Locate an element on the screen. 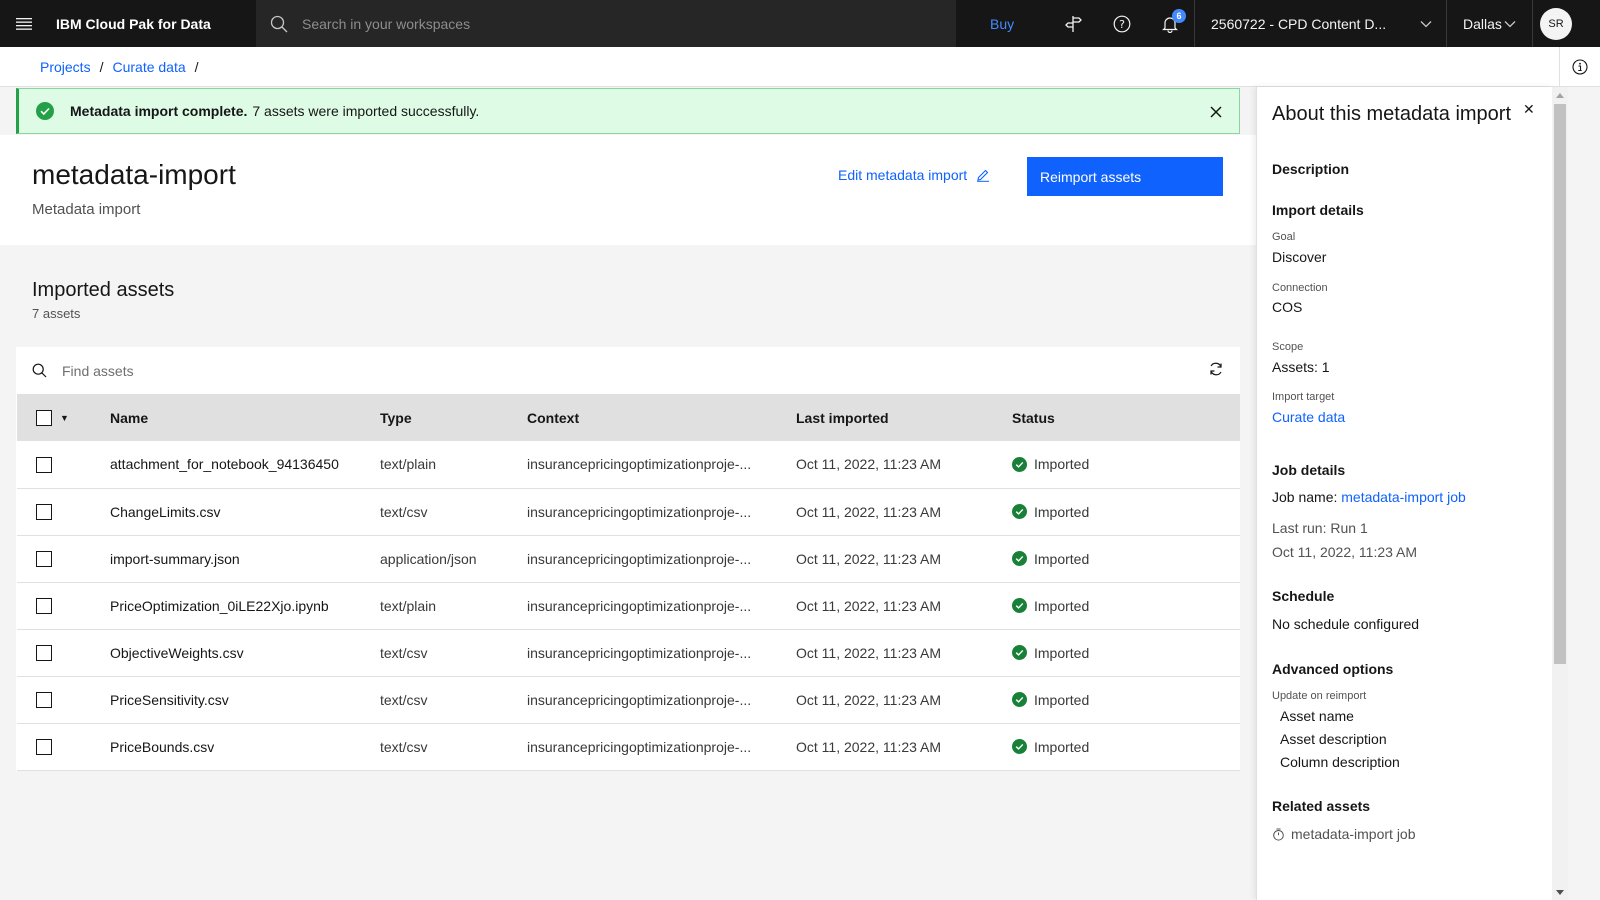 Image resolution: width=1600 pixels, height=900 pixels. reimport-assets-button: Reimport assets is located at coordinates (1125, 176).